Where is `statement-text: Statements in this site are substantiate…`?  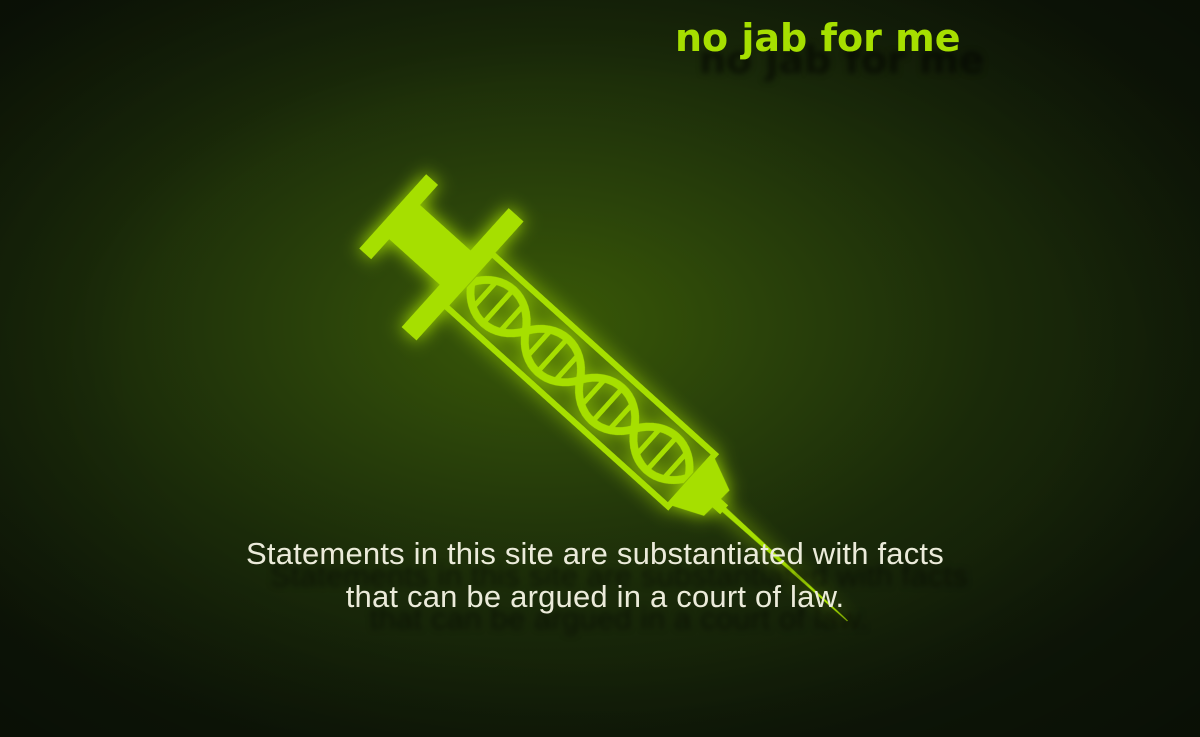 statement-text: Statements in this site are substantiate… is located at coordinates (595, 575).